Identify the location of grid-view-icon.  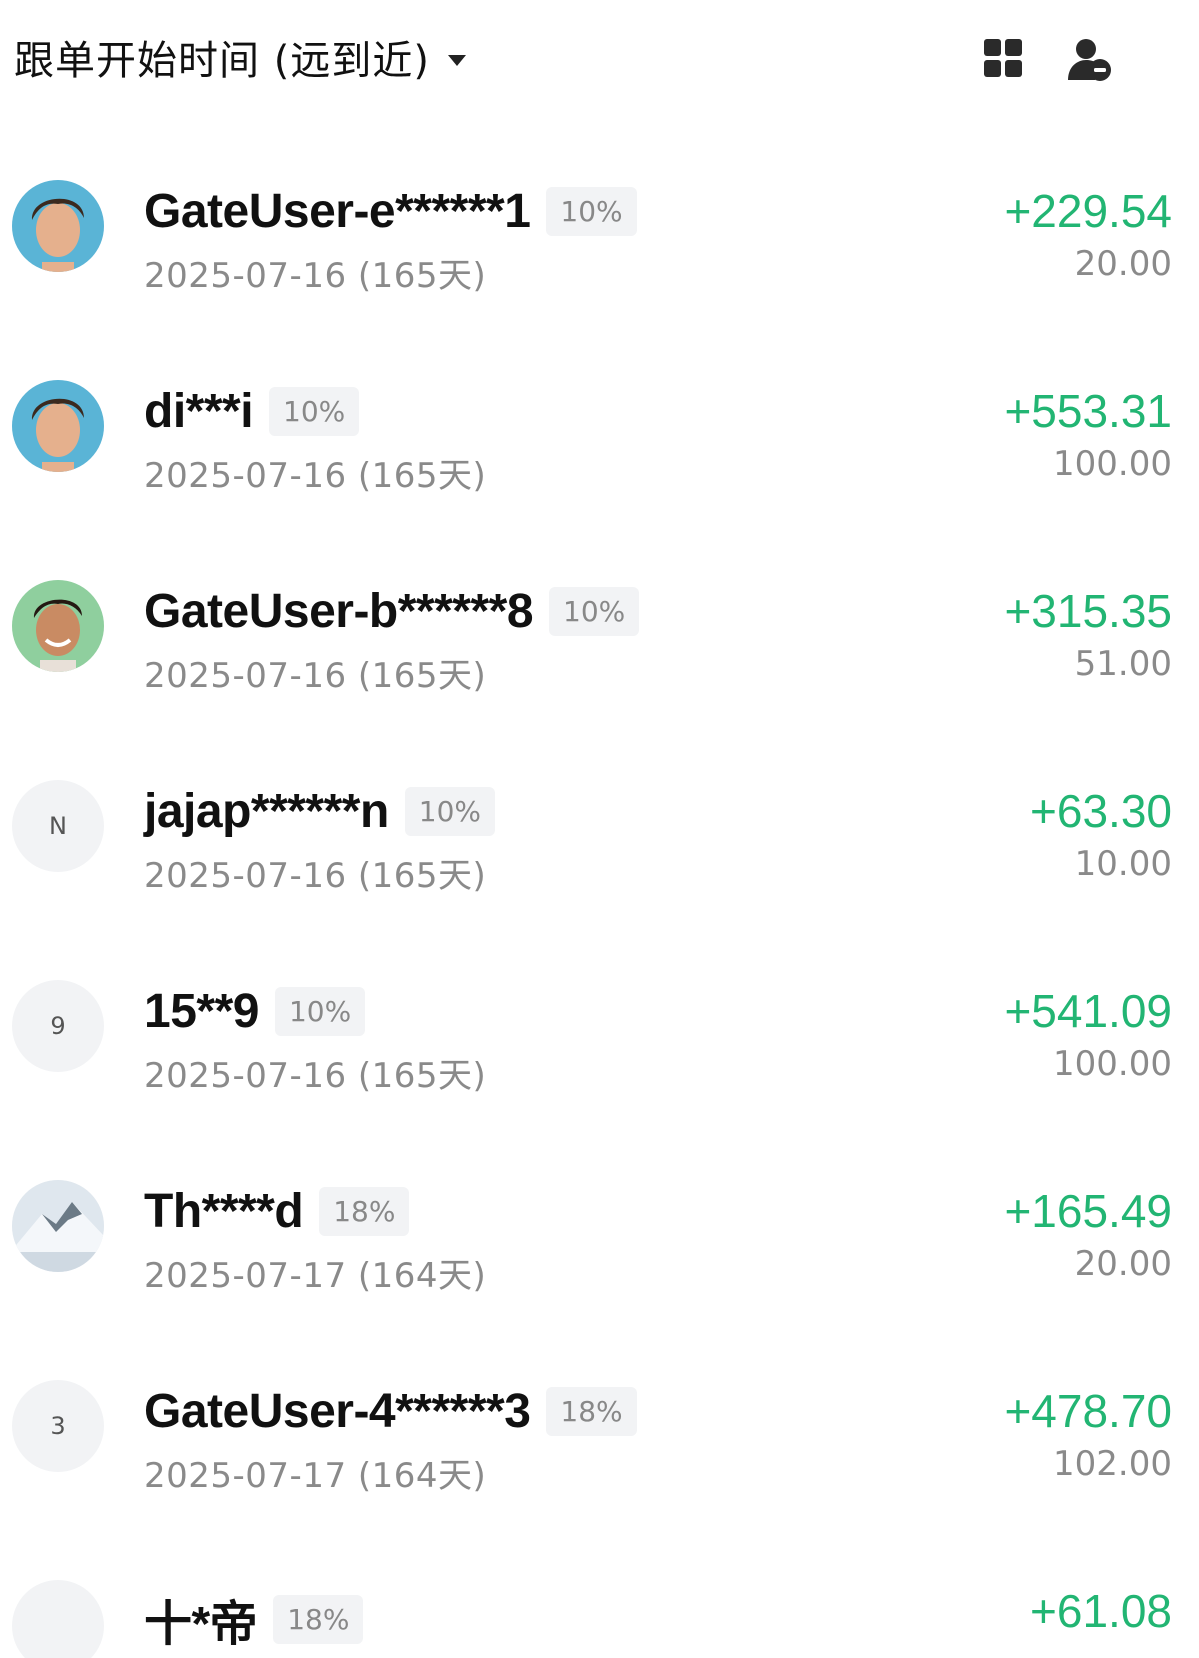
(1007, 62).